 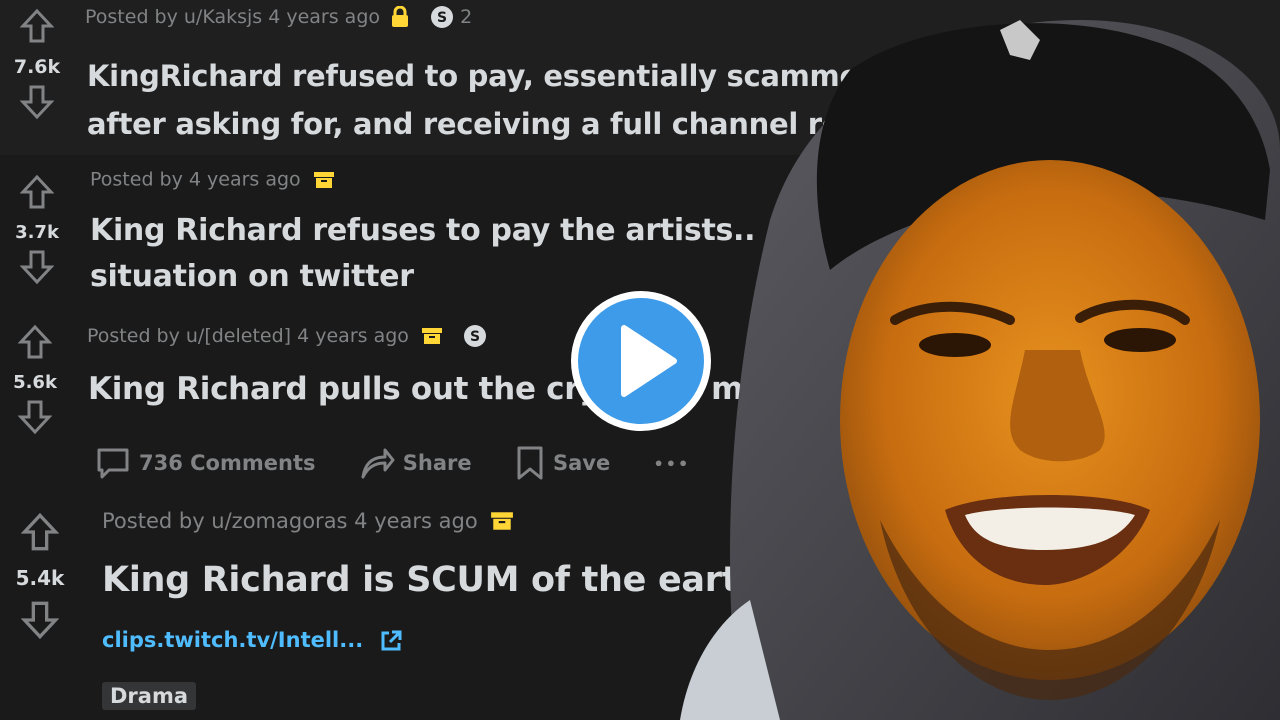 I want to click on post-title-line: King Richard is SCUM of the earth, so click(x=432, y=580).